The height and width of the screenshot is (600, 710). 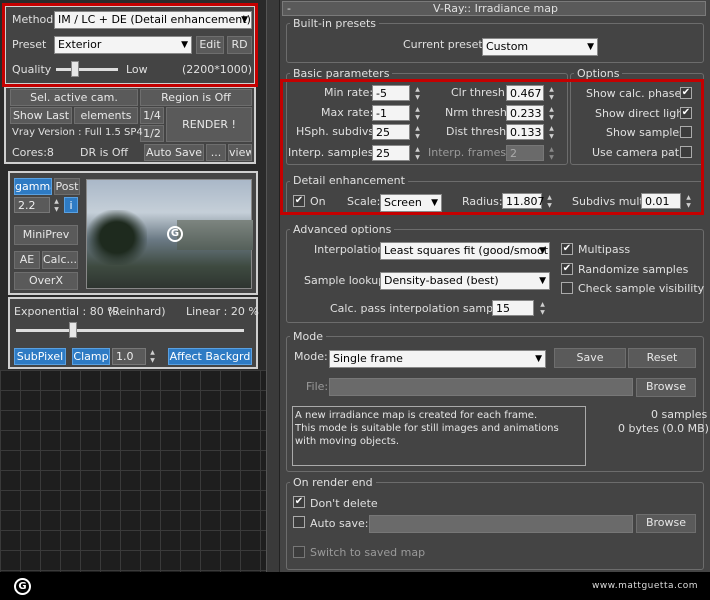 I want to click on auto-save-checkbox, so click(x=299, y=522).